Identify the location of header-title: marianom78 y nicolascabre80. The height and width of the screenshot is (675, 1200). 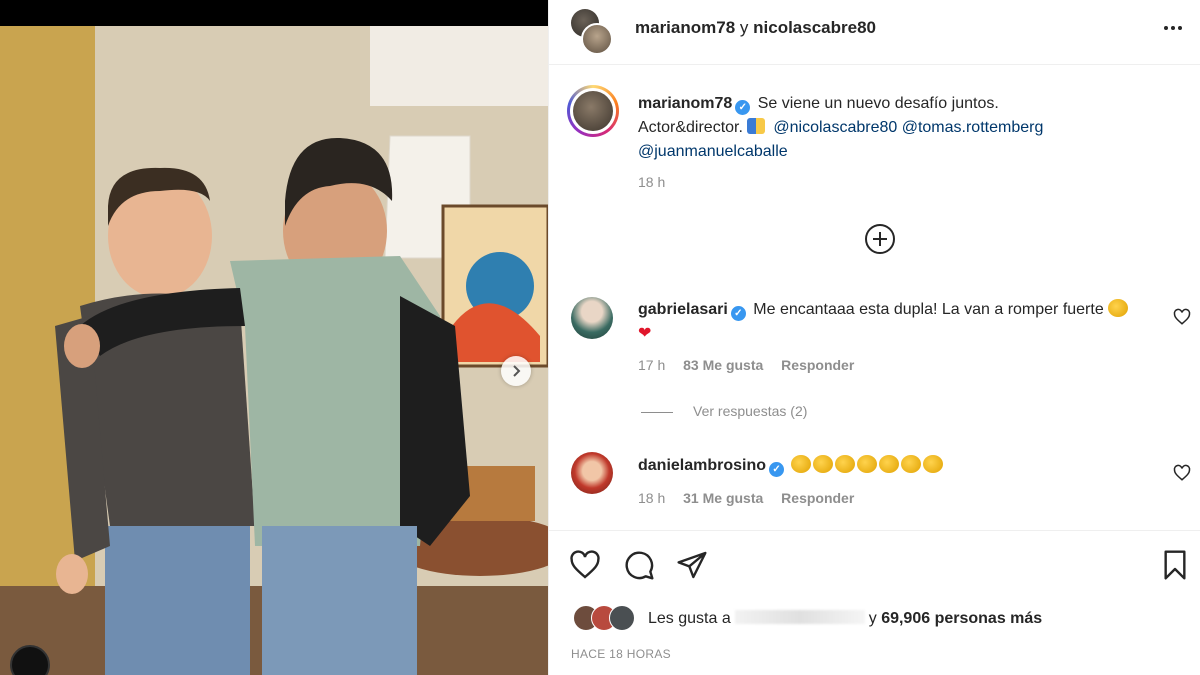
(755, 28).